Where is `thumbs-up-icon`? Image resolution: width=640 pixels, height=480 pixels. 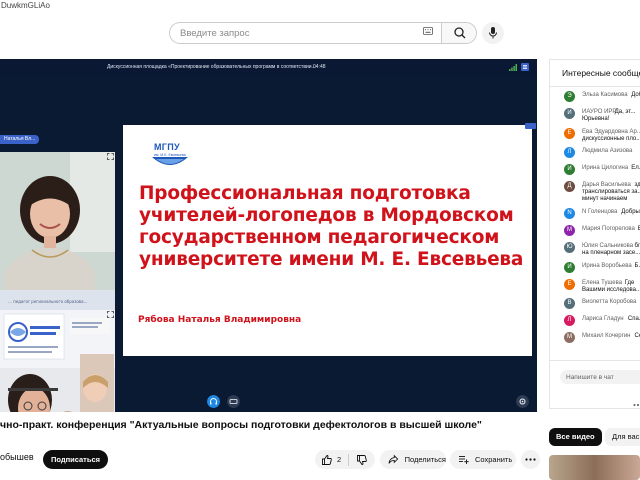
thumbs-up-icon is located at coordinates (327, 459).